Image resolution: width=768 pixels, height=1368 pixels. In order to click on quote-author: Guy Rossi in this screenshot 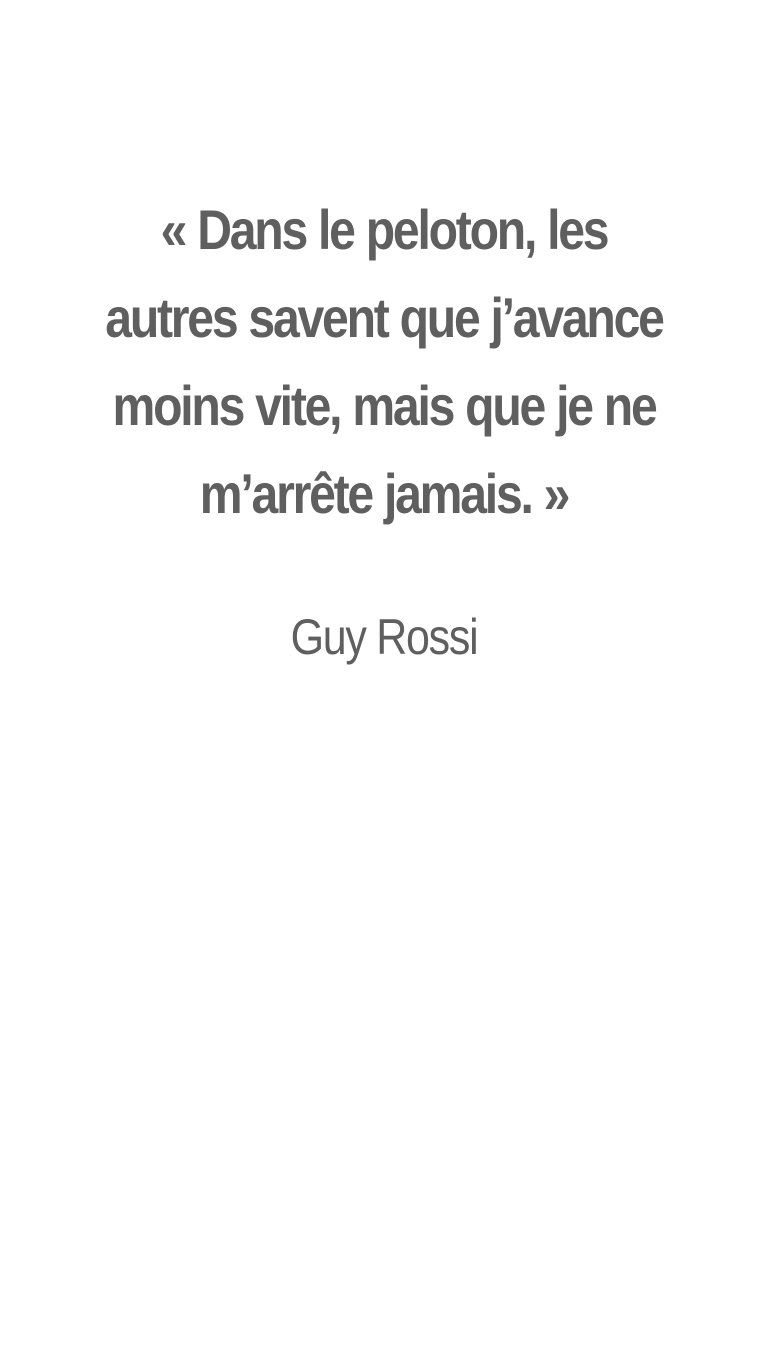, I will do `click(384, 637)`.